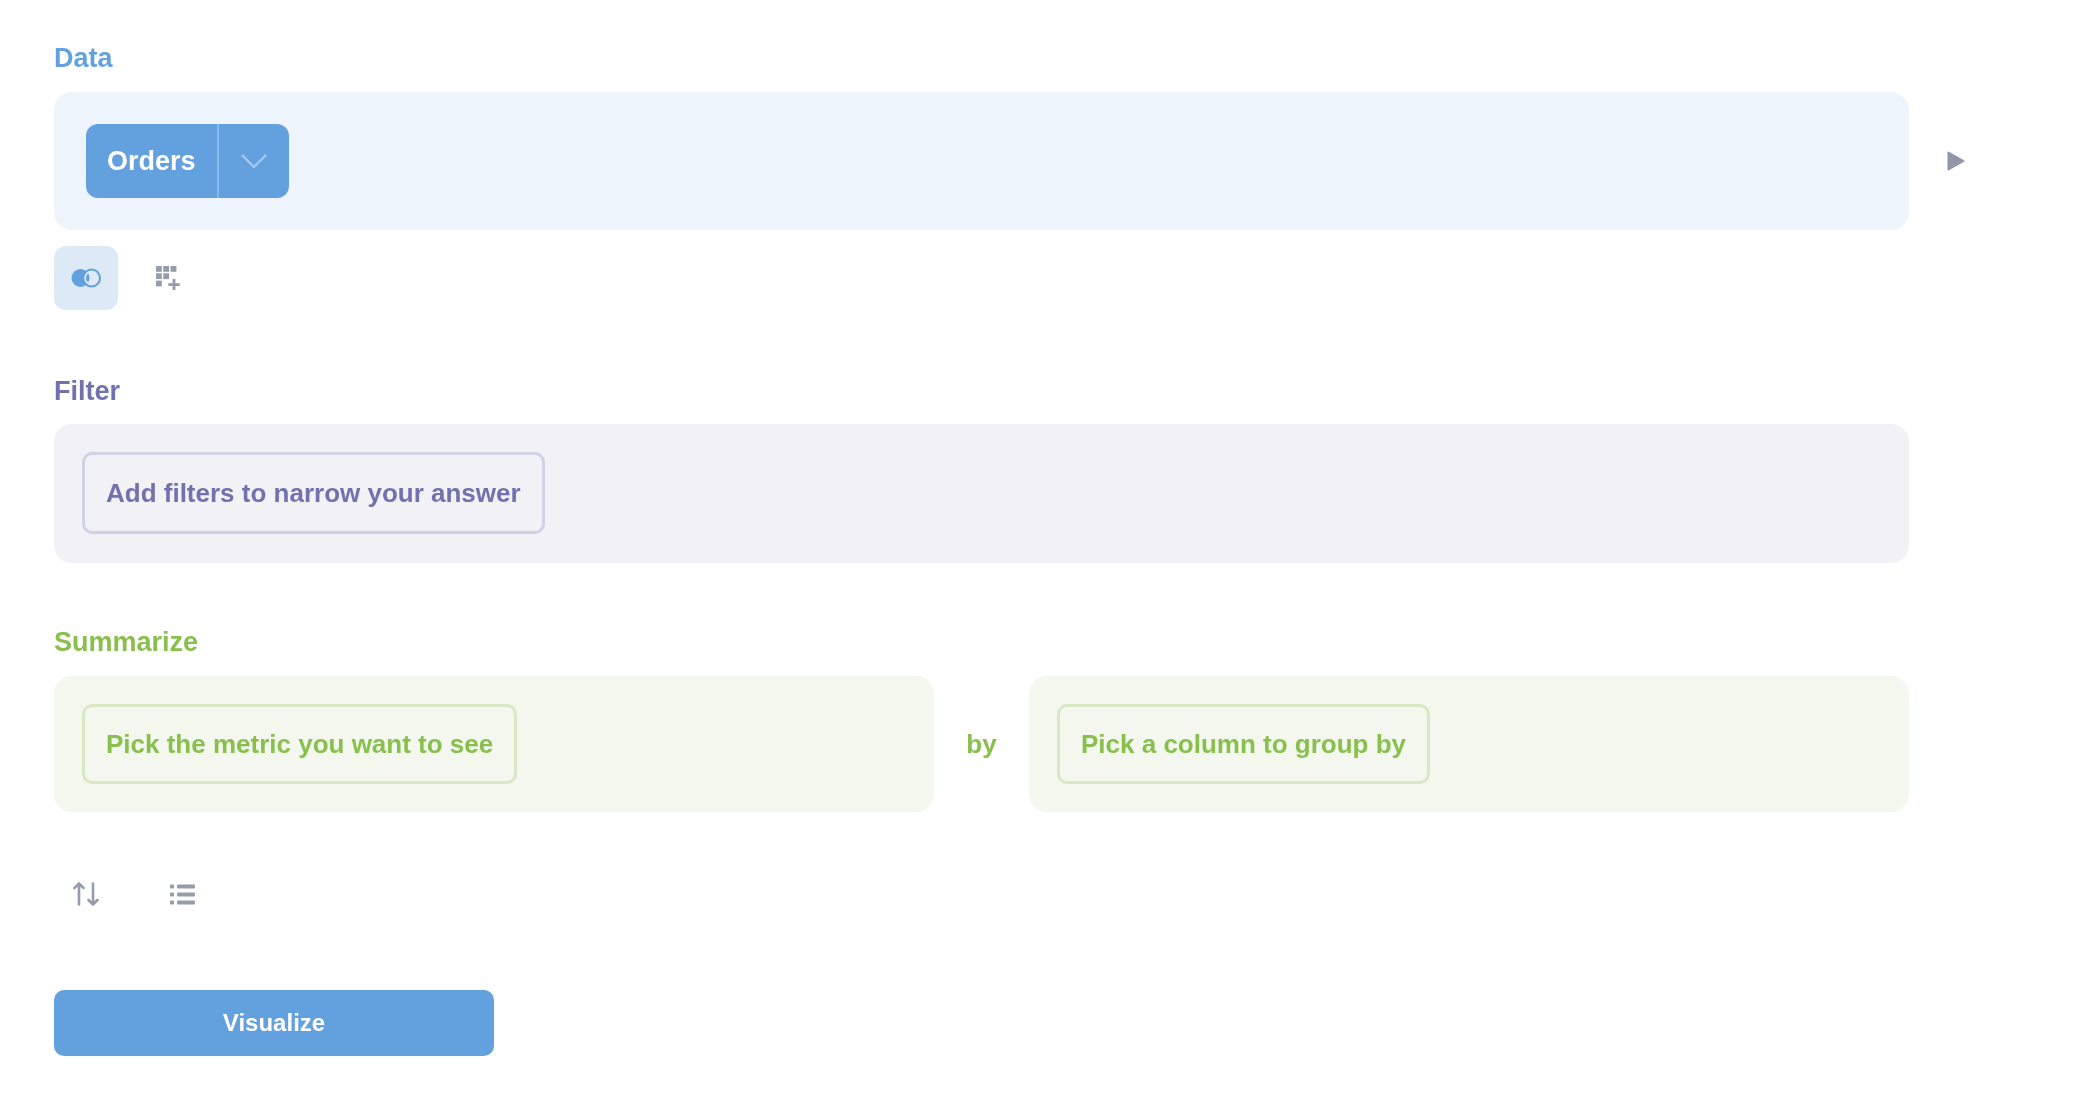 This screenshot has height=1110, width=2074. What do you see at coordinates (300, 744) in the screenshot?
I see `pick-metric-button: Pick the metric you want to see` at bounding box center [300, 744].